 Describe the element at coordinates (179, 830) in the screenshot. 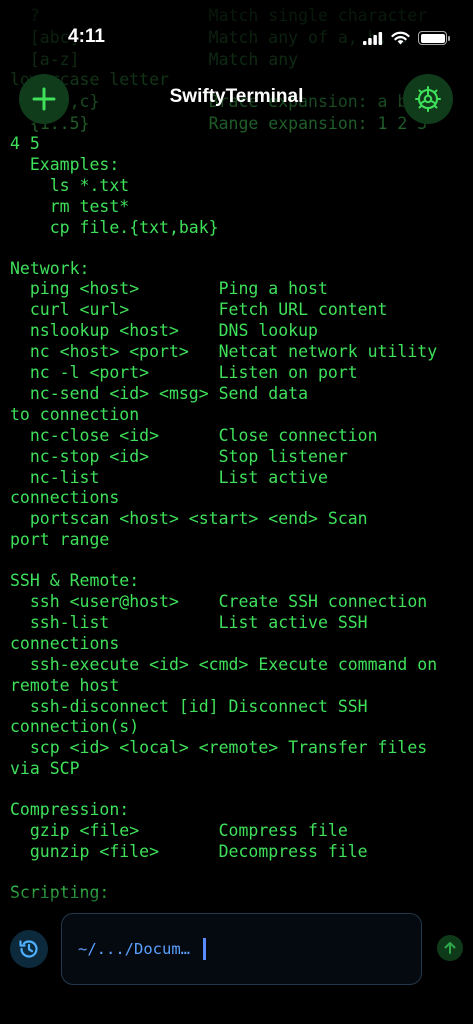

I see `terminal-line: gzip <file> Compress file` at that location.